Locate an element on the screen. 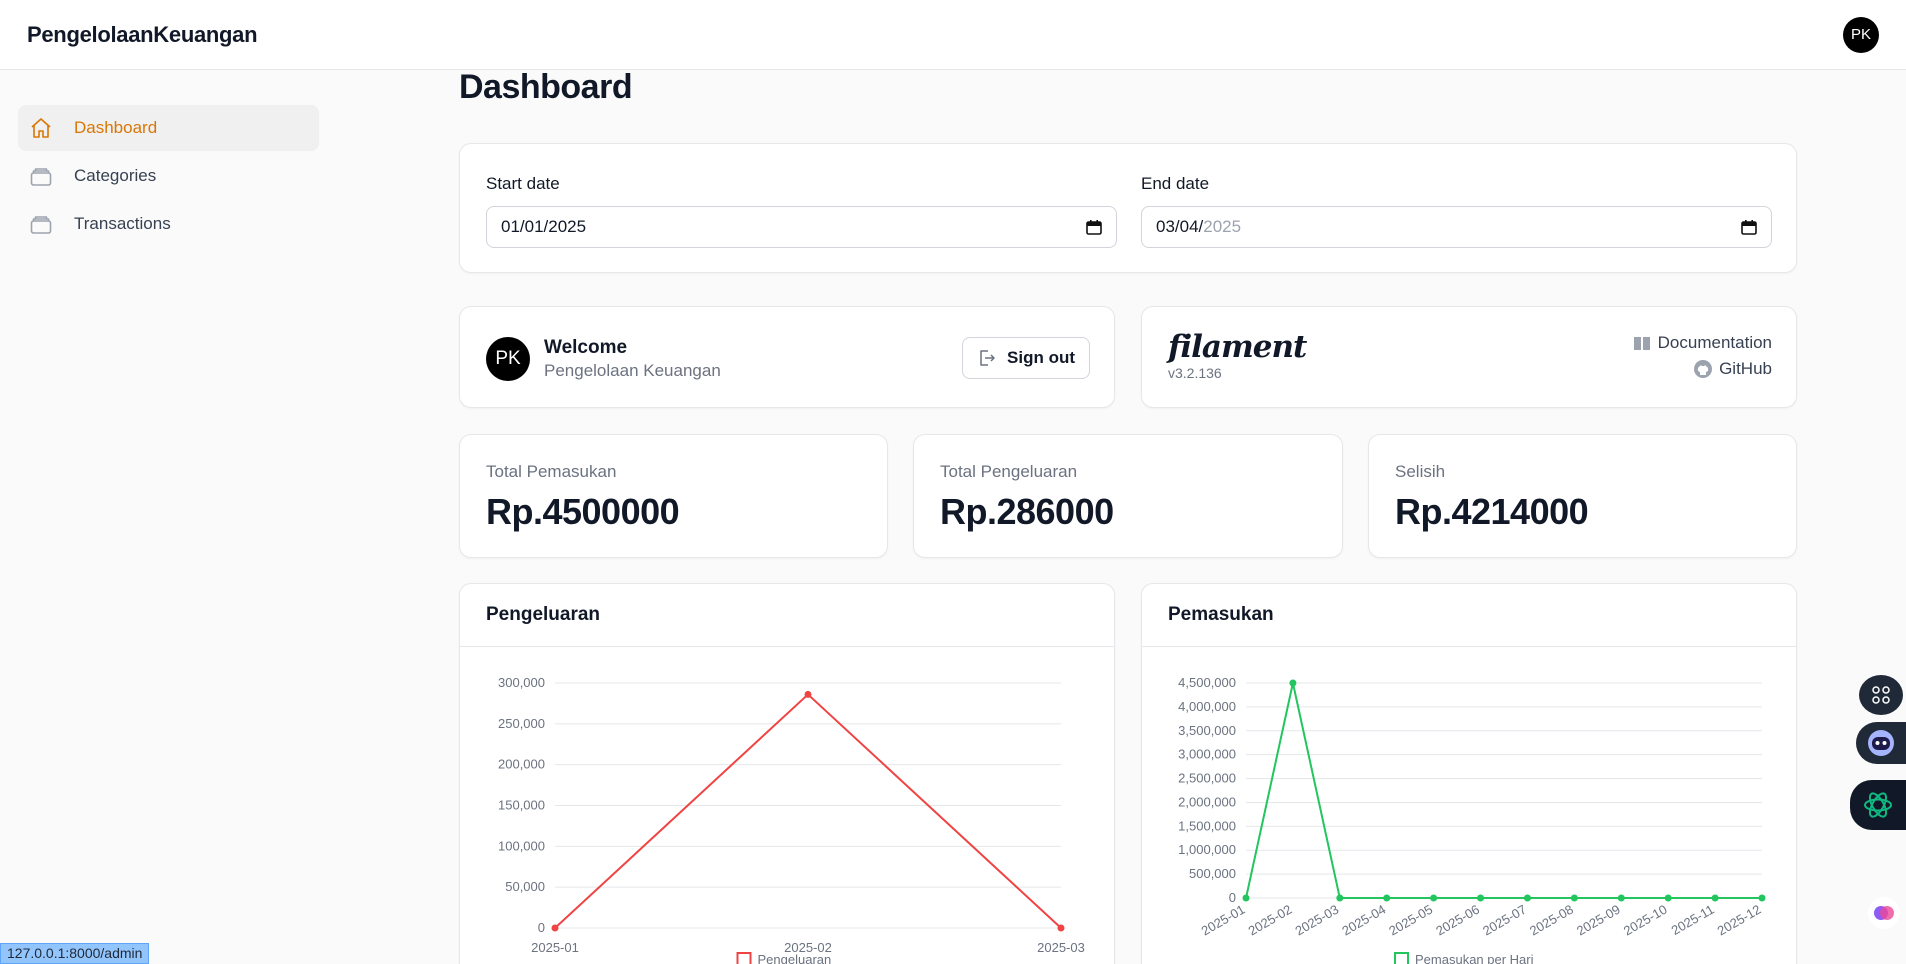  apps-button is located at coordinates (1881, 695).